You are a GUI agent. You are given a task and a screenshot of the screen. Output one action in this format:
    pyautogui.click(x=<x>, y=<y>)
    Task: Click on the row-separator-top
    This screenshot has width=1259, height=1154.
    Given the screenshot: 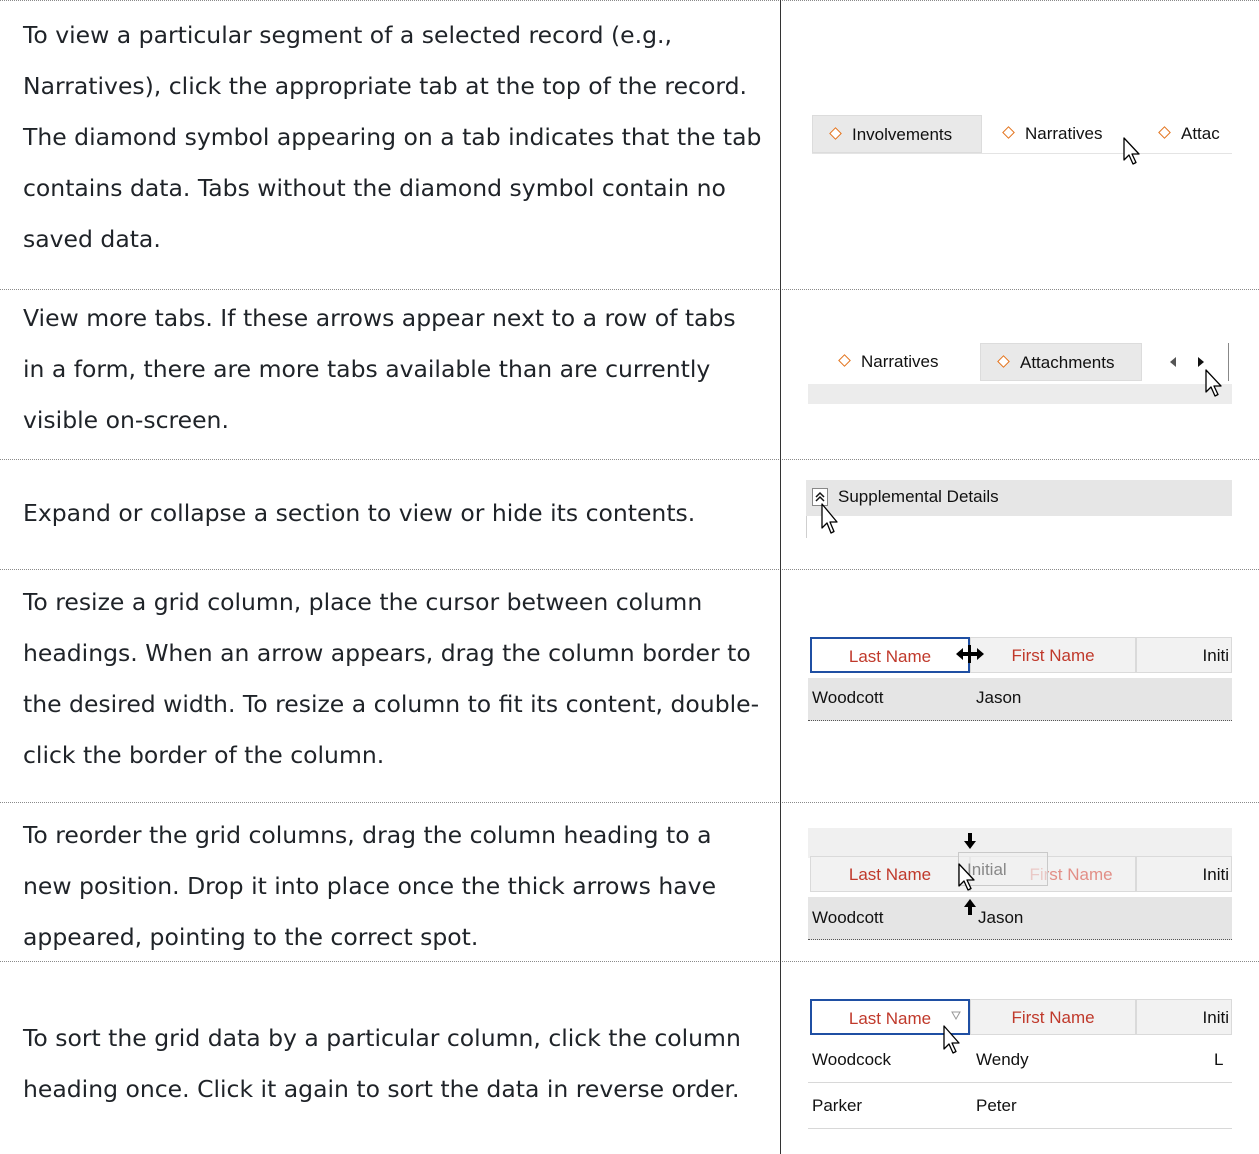 What is the action you would take?
    pyautogui.click(x=629, y=0)
    